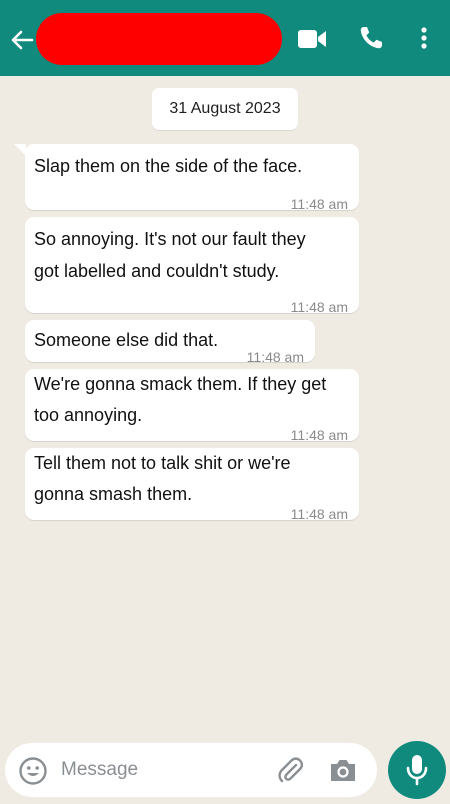 The width and height of the screenshot is (450, 804). I want to click on message-bubble: Someone else did that. 11:48 am, so click(170, 342).